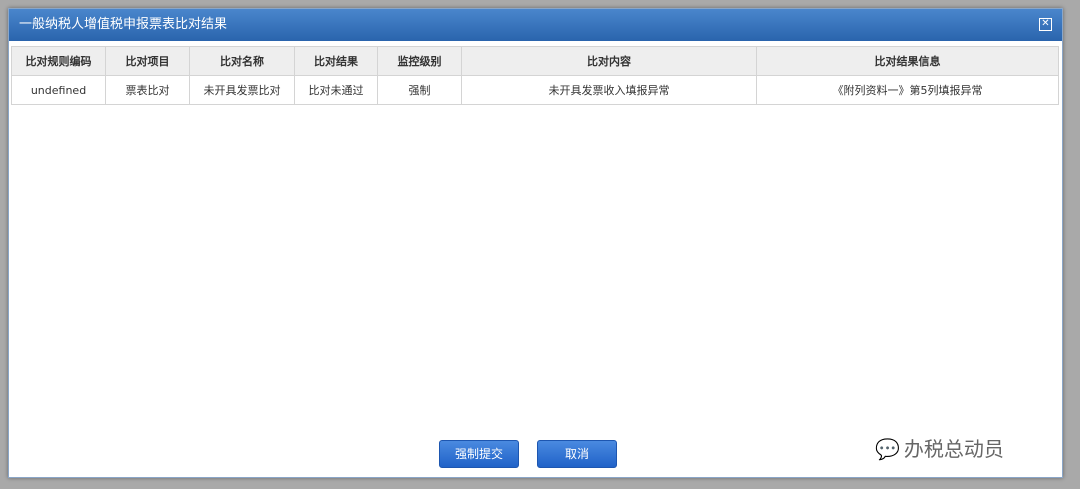 The image size is (1080, 489). Describe the element at coordinates (577, 454) in the screenshot. I see `cancel-button: 取消` at that location.